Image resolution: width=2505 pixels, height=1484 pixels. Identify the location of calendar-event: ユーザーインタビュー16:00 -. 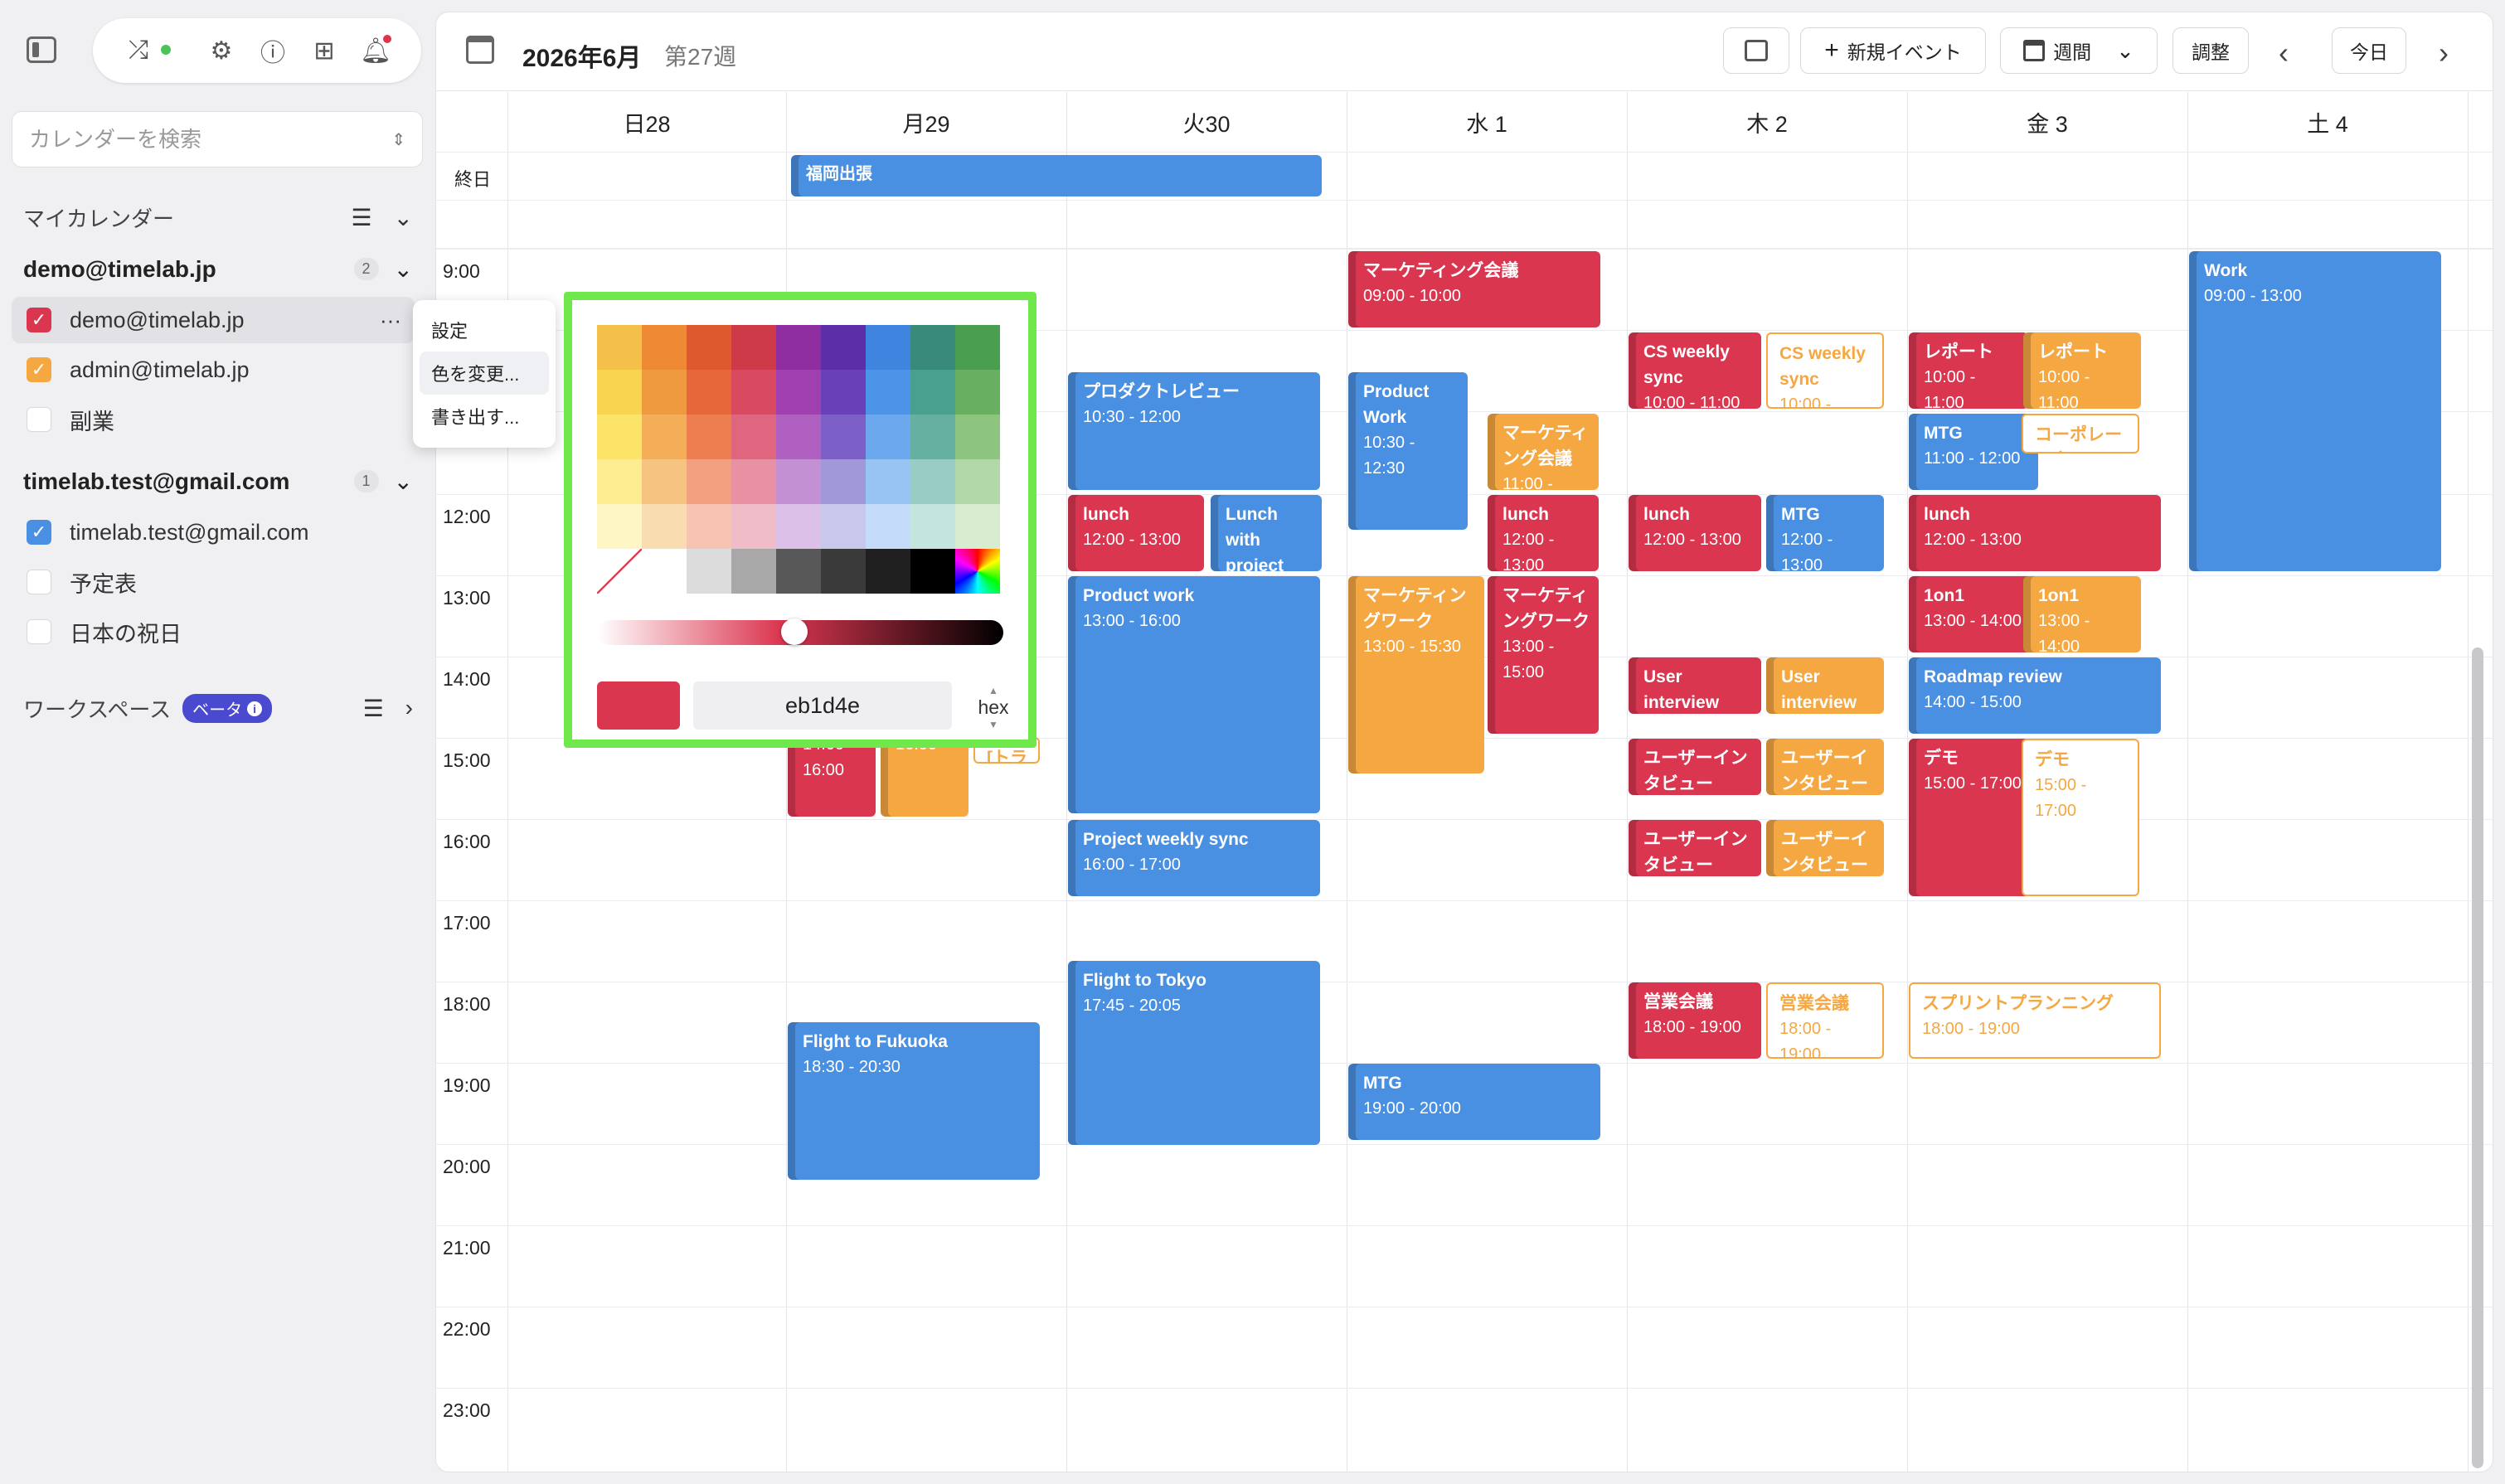
(1825, 848).